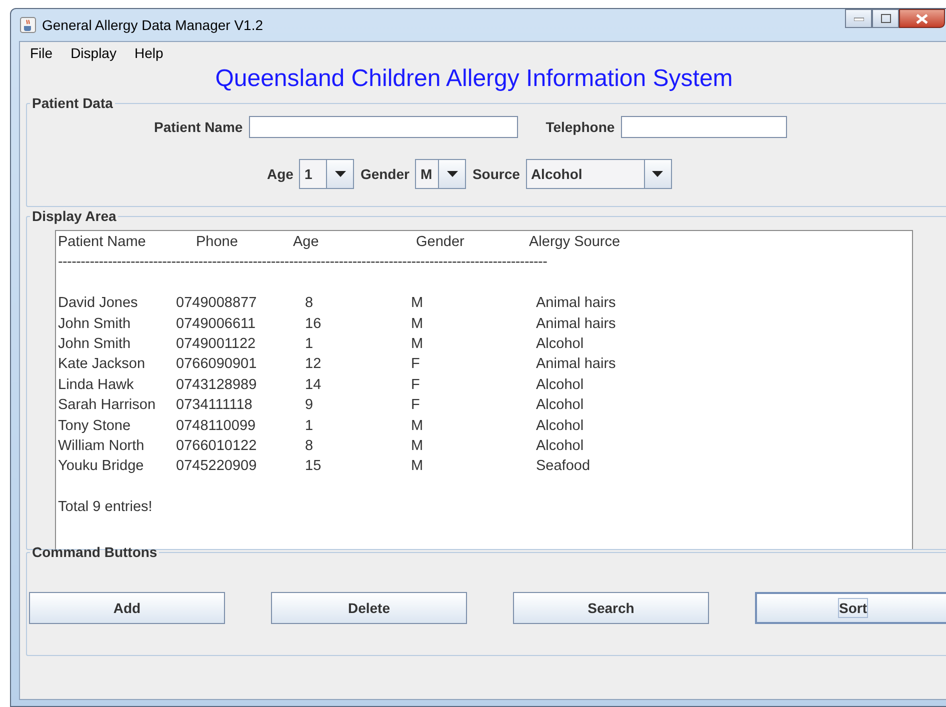 The width and height of the screenshot is (946, 707). Describe the element at coordinates (313, 324) in the screenshot. I see `table-cell: 16` at that location.